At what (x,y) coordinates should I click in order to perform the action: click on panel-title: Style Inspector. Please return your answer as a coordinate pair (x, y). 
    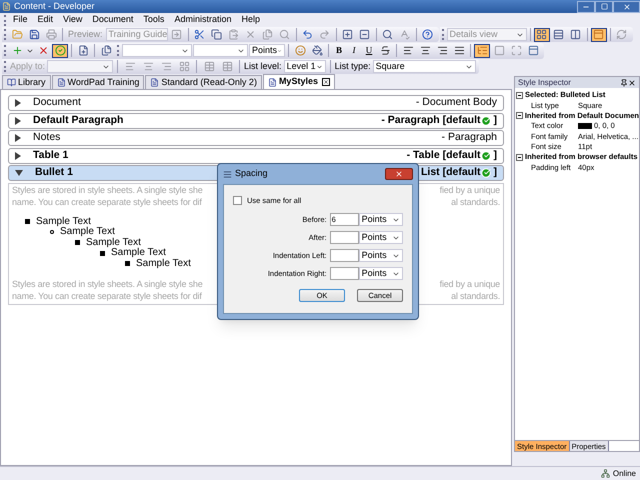
    Looking at the image, I should click on (544, 82).